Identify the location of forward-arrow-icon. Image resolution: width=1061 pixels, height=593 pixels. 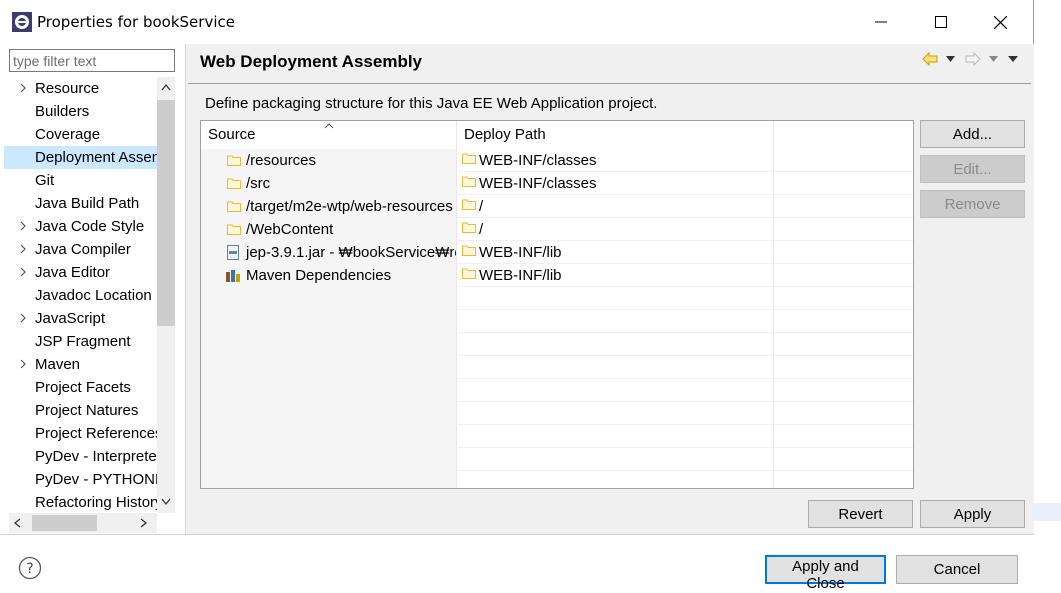
(973, 59).